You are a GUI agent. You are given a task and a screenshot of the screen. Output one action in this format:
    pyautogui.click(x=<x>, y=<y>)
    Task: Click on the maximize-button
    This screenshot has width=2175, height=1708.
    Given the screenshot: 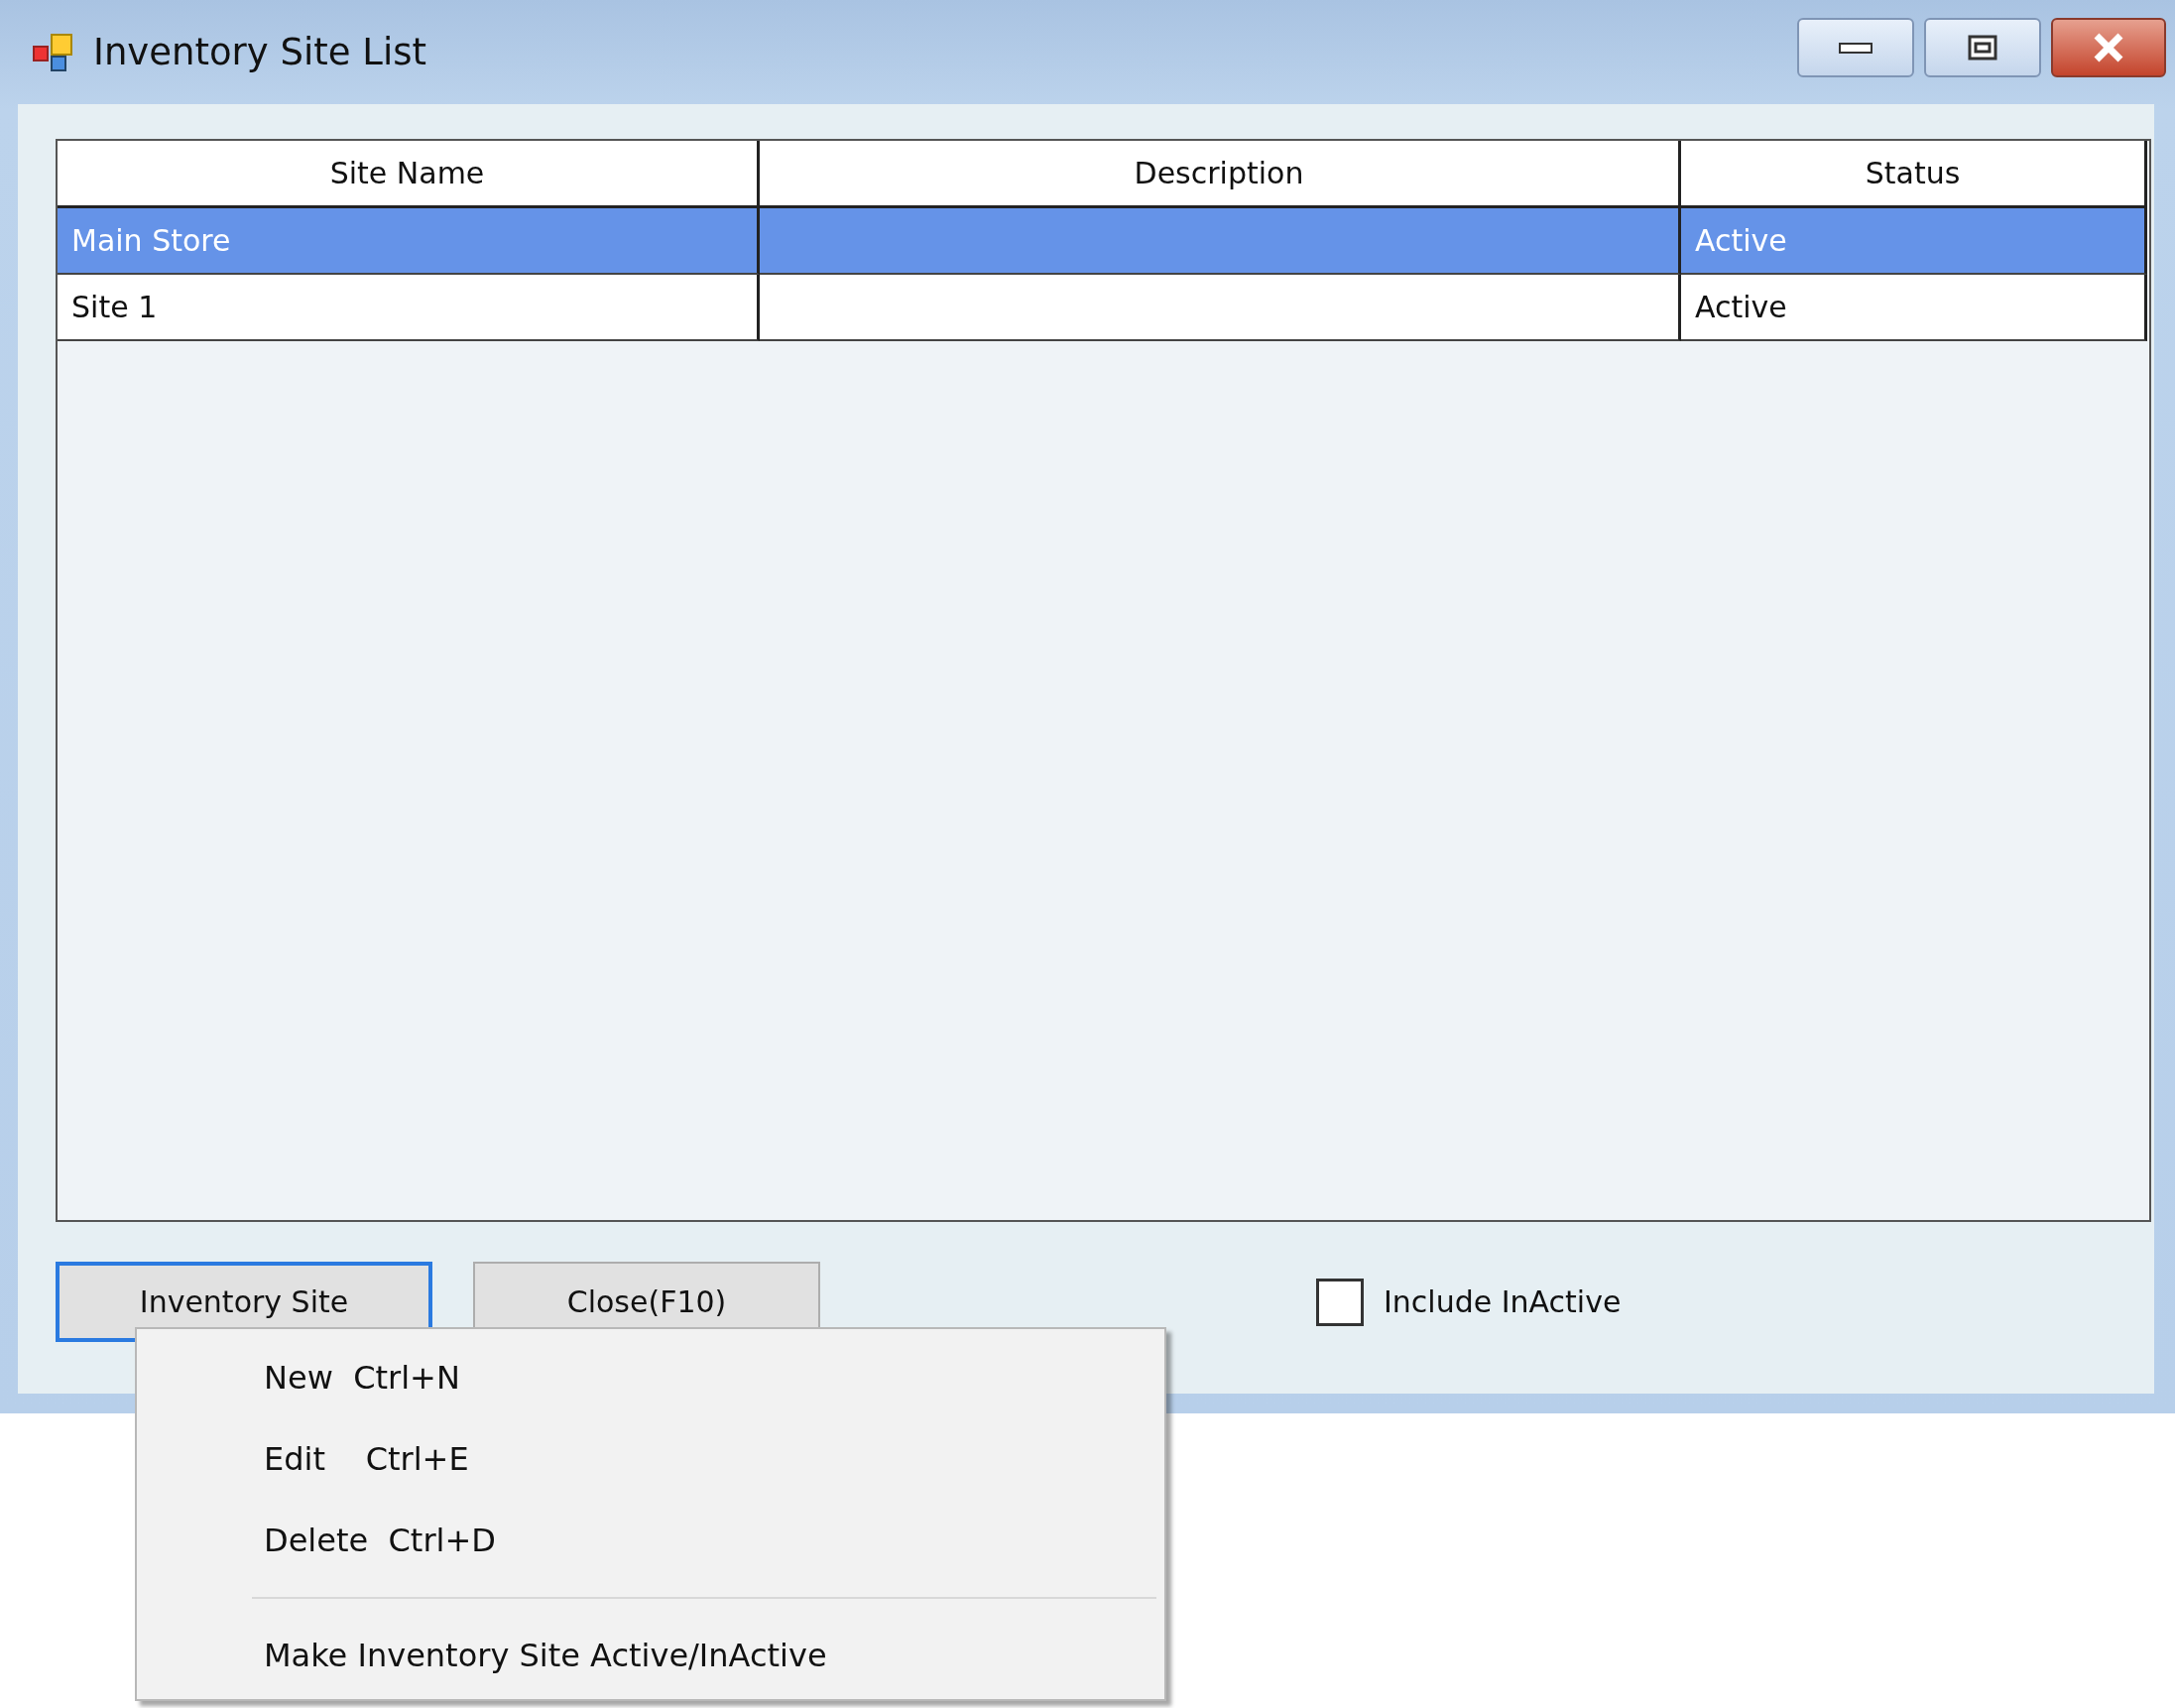 What is the action you would take?
    pyautogui.click(x=1982, y=47)
    